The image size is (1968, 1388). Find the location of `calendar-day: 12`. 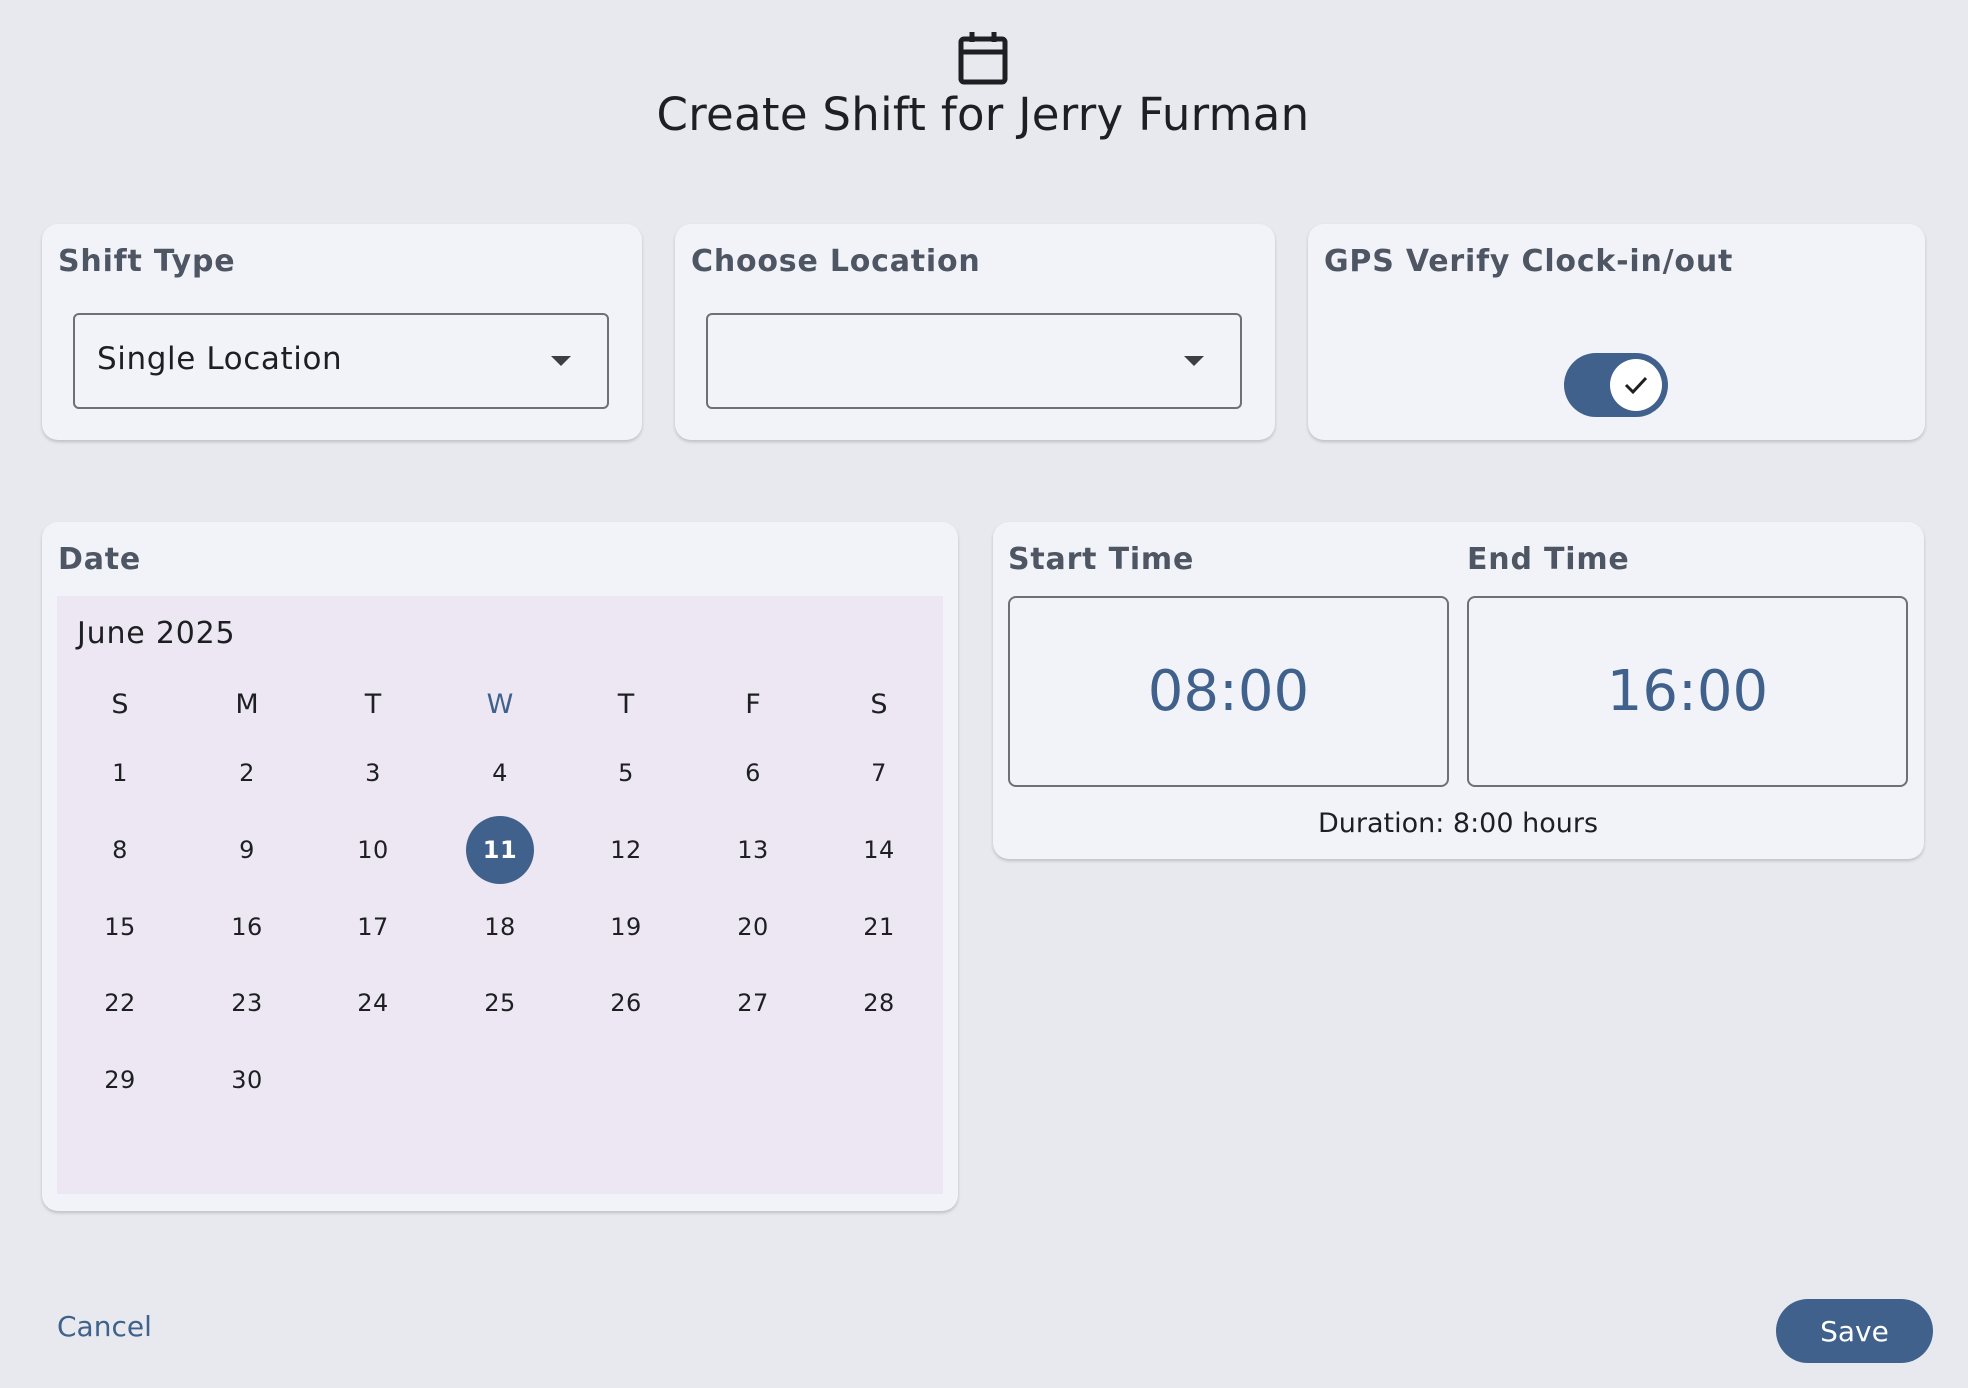

calendar-day: 12 is located at coordinates (626, 850).